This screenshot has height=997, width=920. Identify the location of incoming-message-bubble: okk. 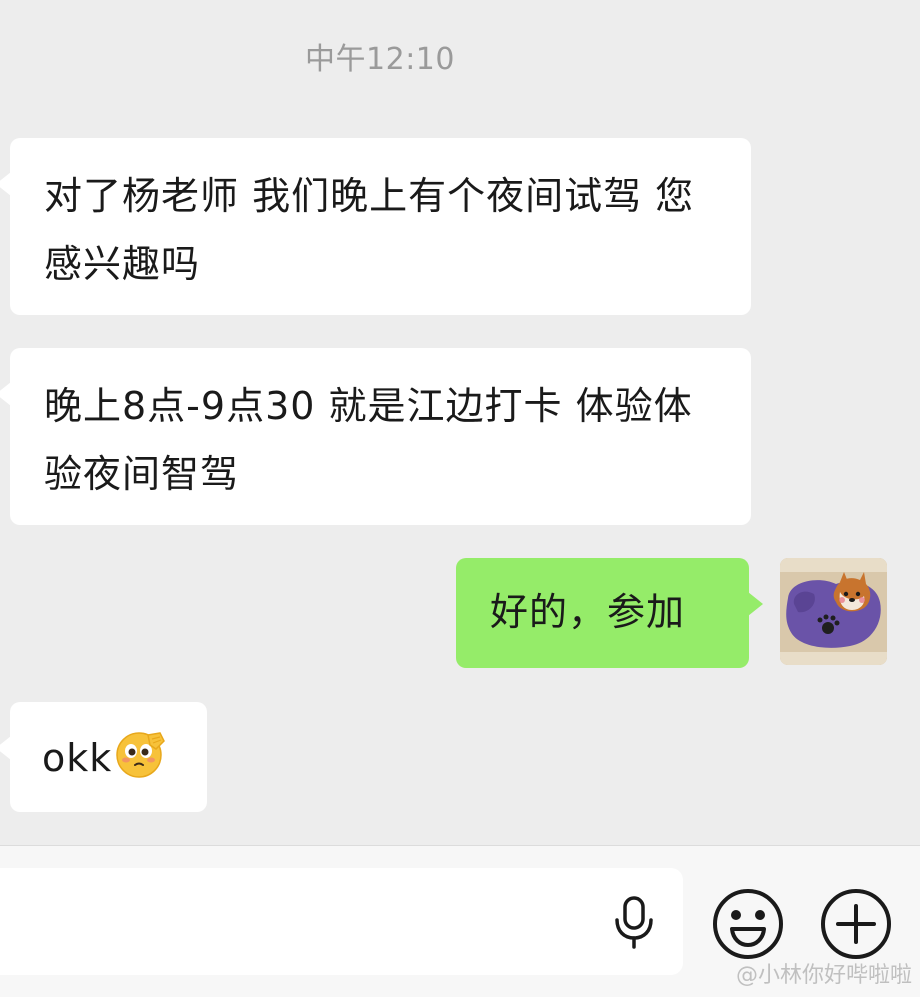
(103, 757).